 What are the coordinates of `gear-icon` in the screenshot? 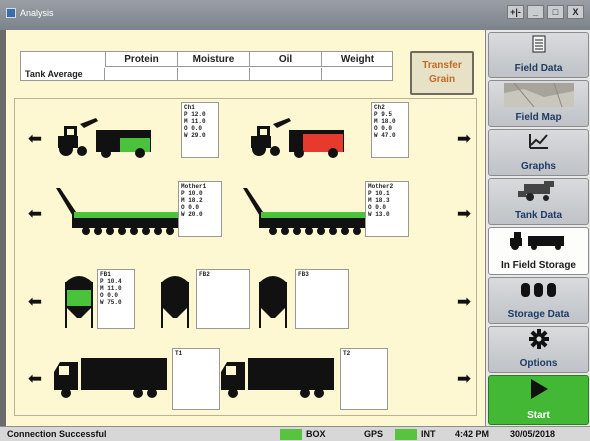 It's located at (538, 339).